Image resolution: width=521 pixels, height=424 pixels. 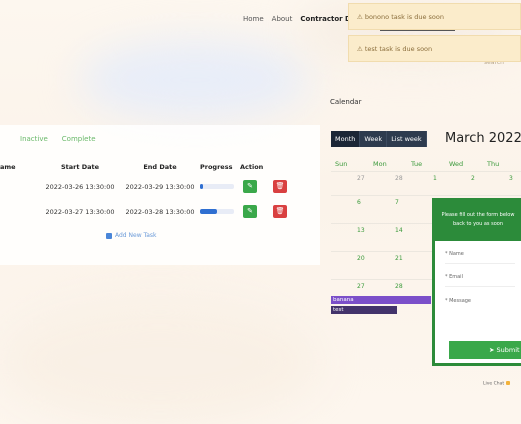 I want to click on column-name: ame, so click(x=8, y=167).